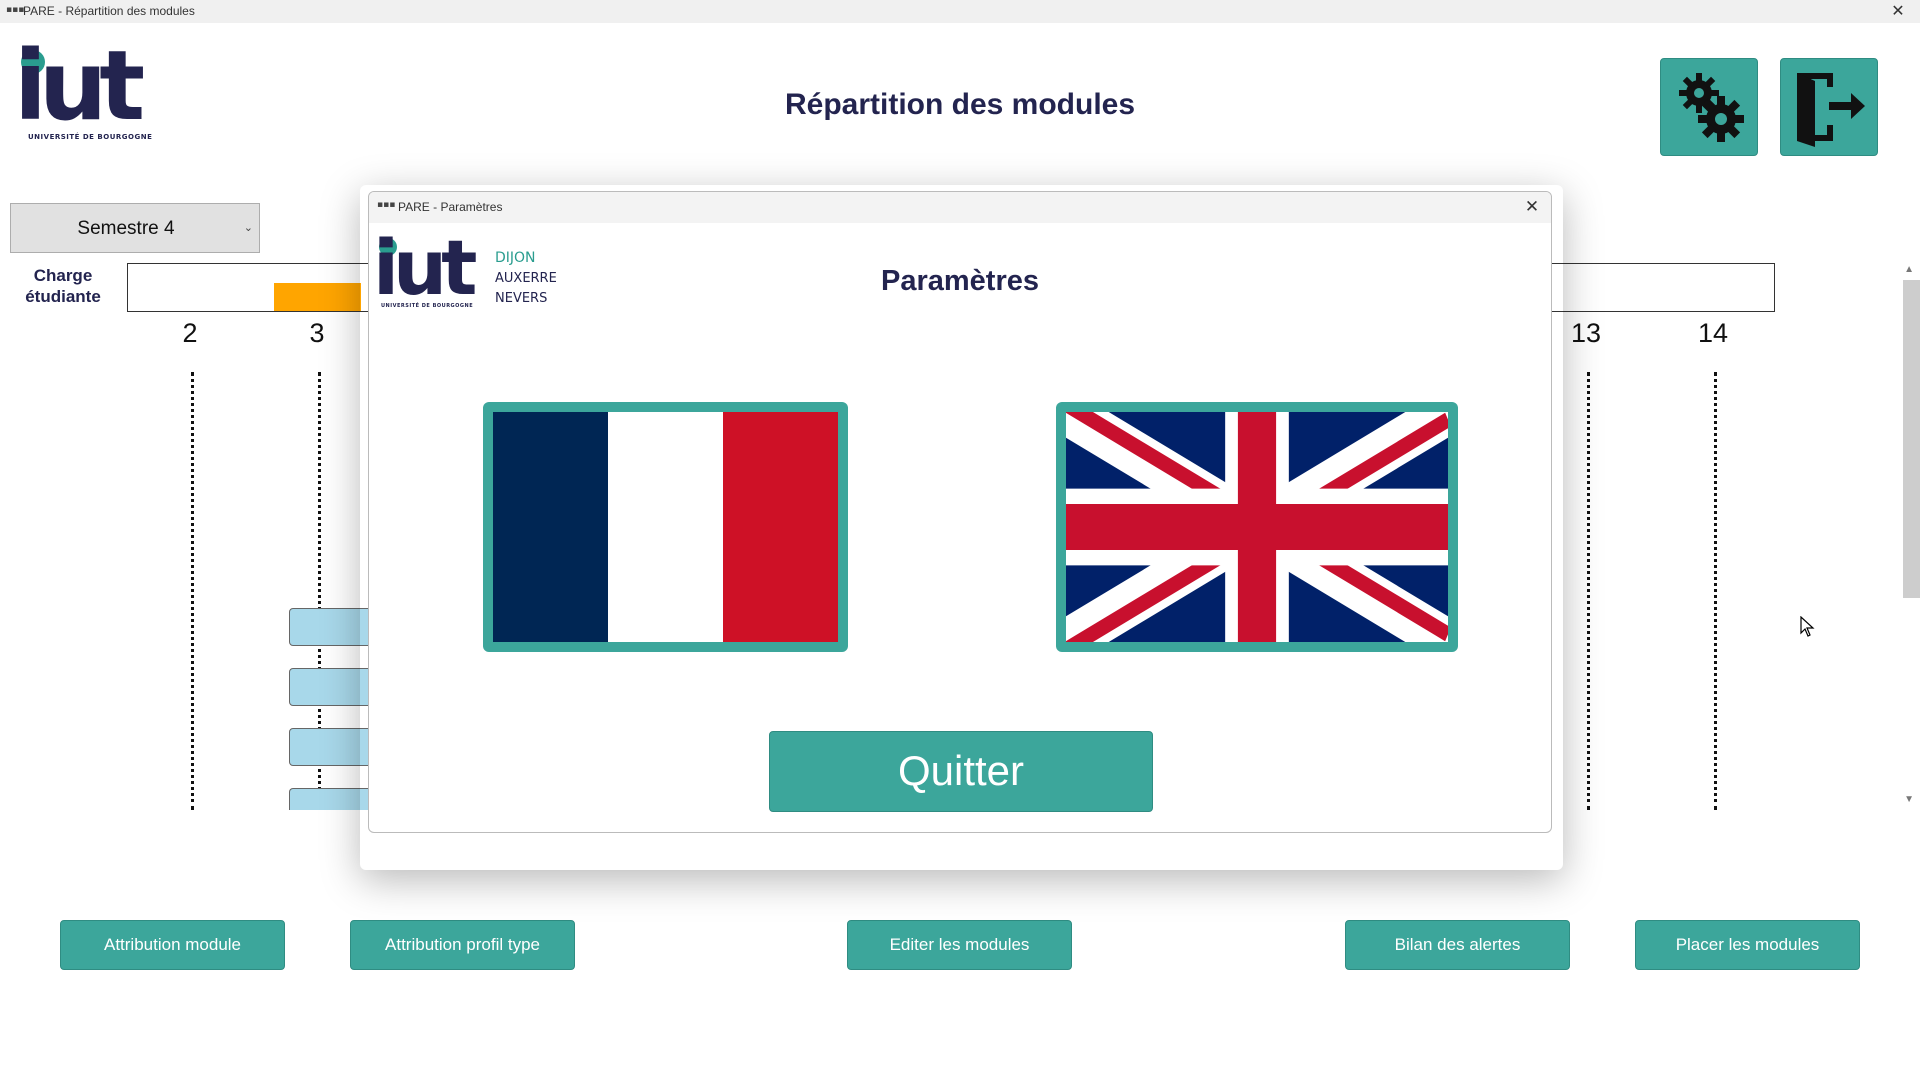 This screenshot has width=1920, height=1080. Describe the element at coordinates (1713, 333) in the screenshot. I see `week-number: 14` at that location.